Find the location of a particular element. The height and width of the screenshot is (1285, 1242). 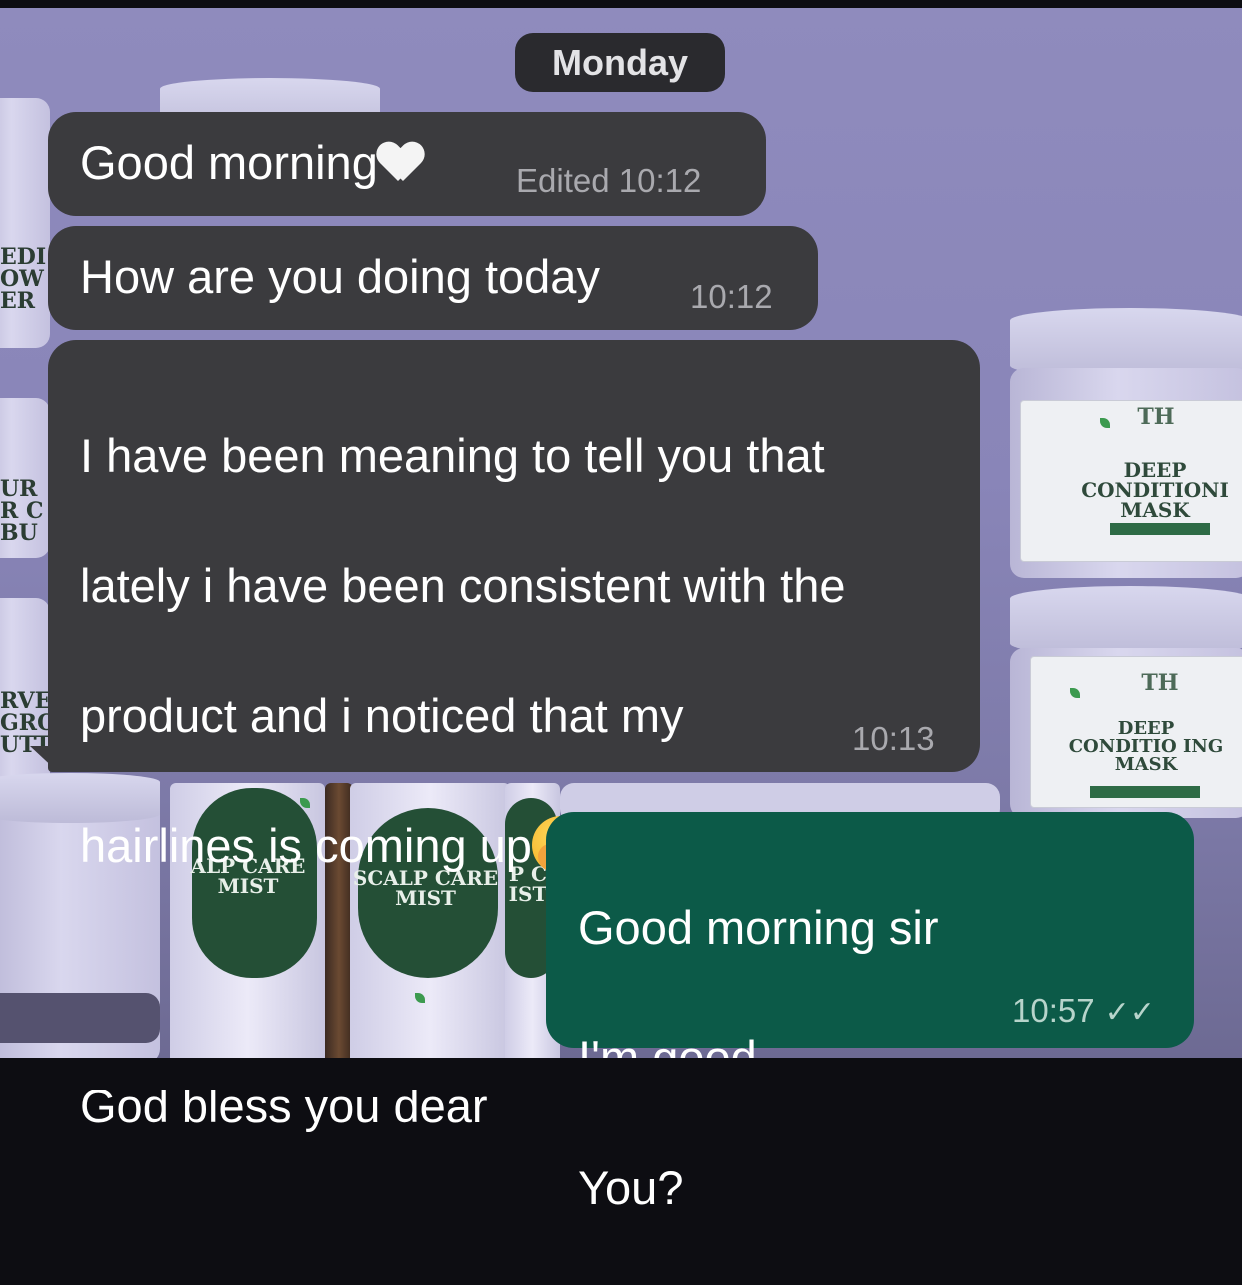

logo-mark-1: TH is located at coordinates (1156, 417).